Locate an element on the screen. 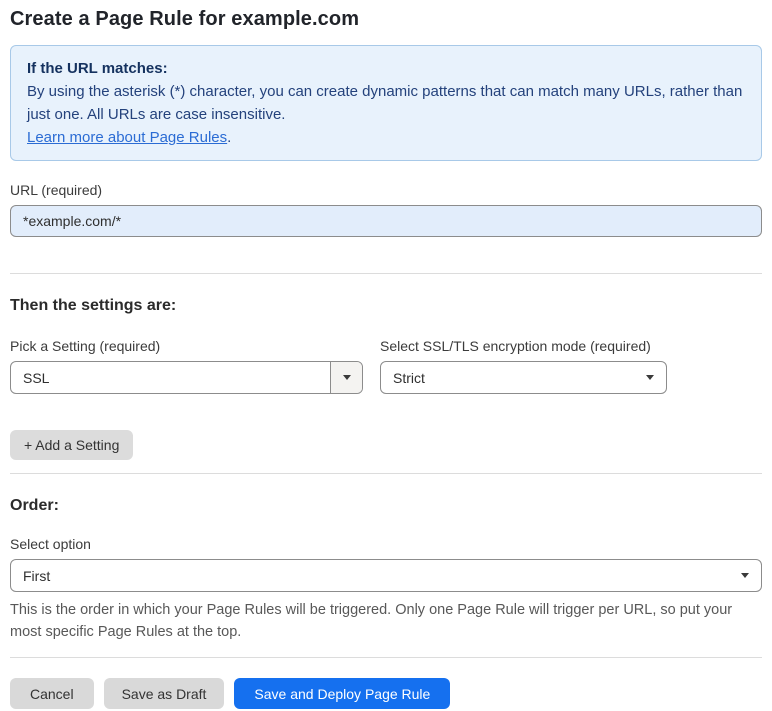 The width and height of the screenshot is (772, 711). learn-more-link: Learn more about Page Rules is located at coordinates (127, 137).